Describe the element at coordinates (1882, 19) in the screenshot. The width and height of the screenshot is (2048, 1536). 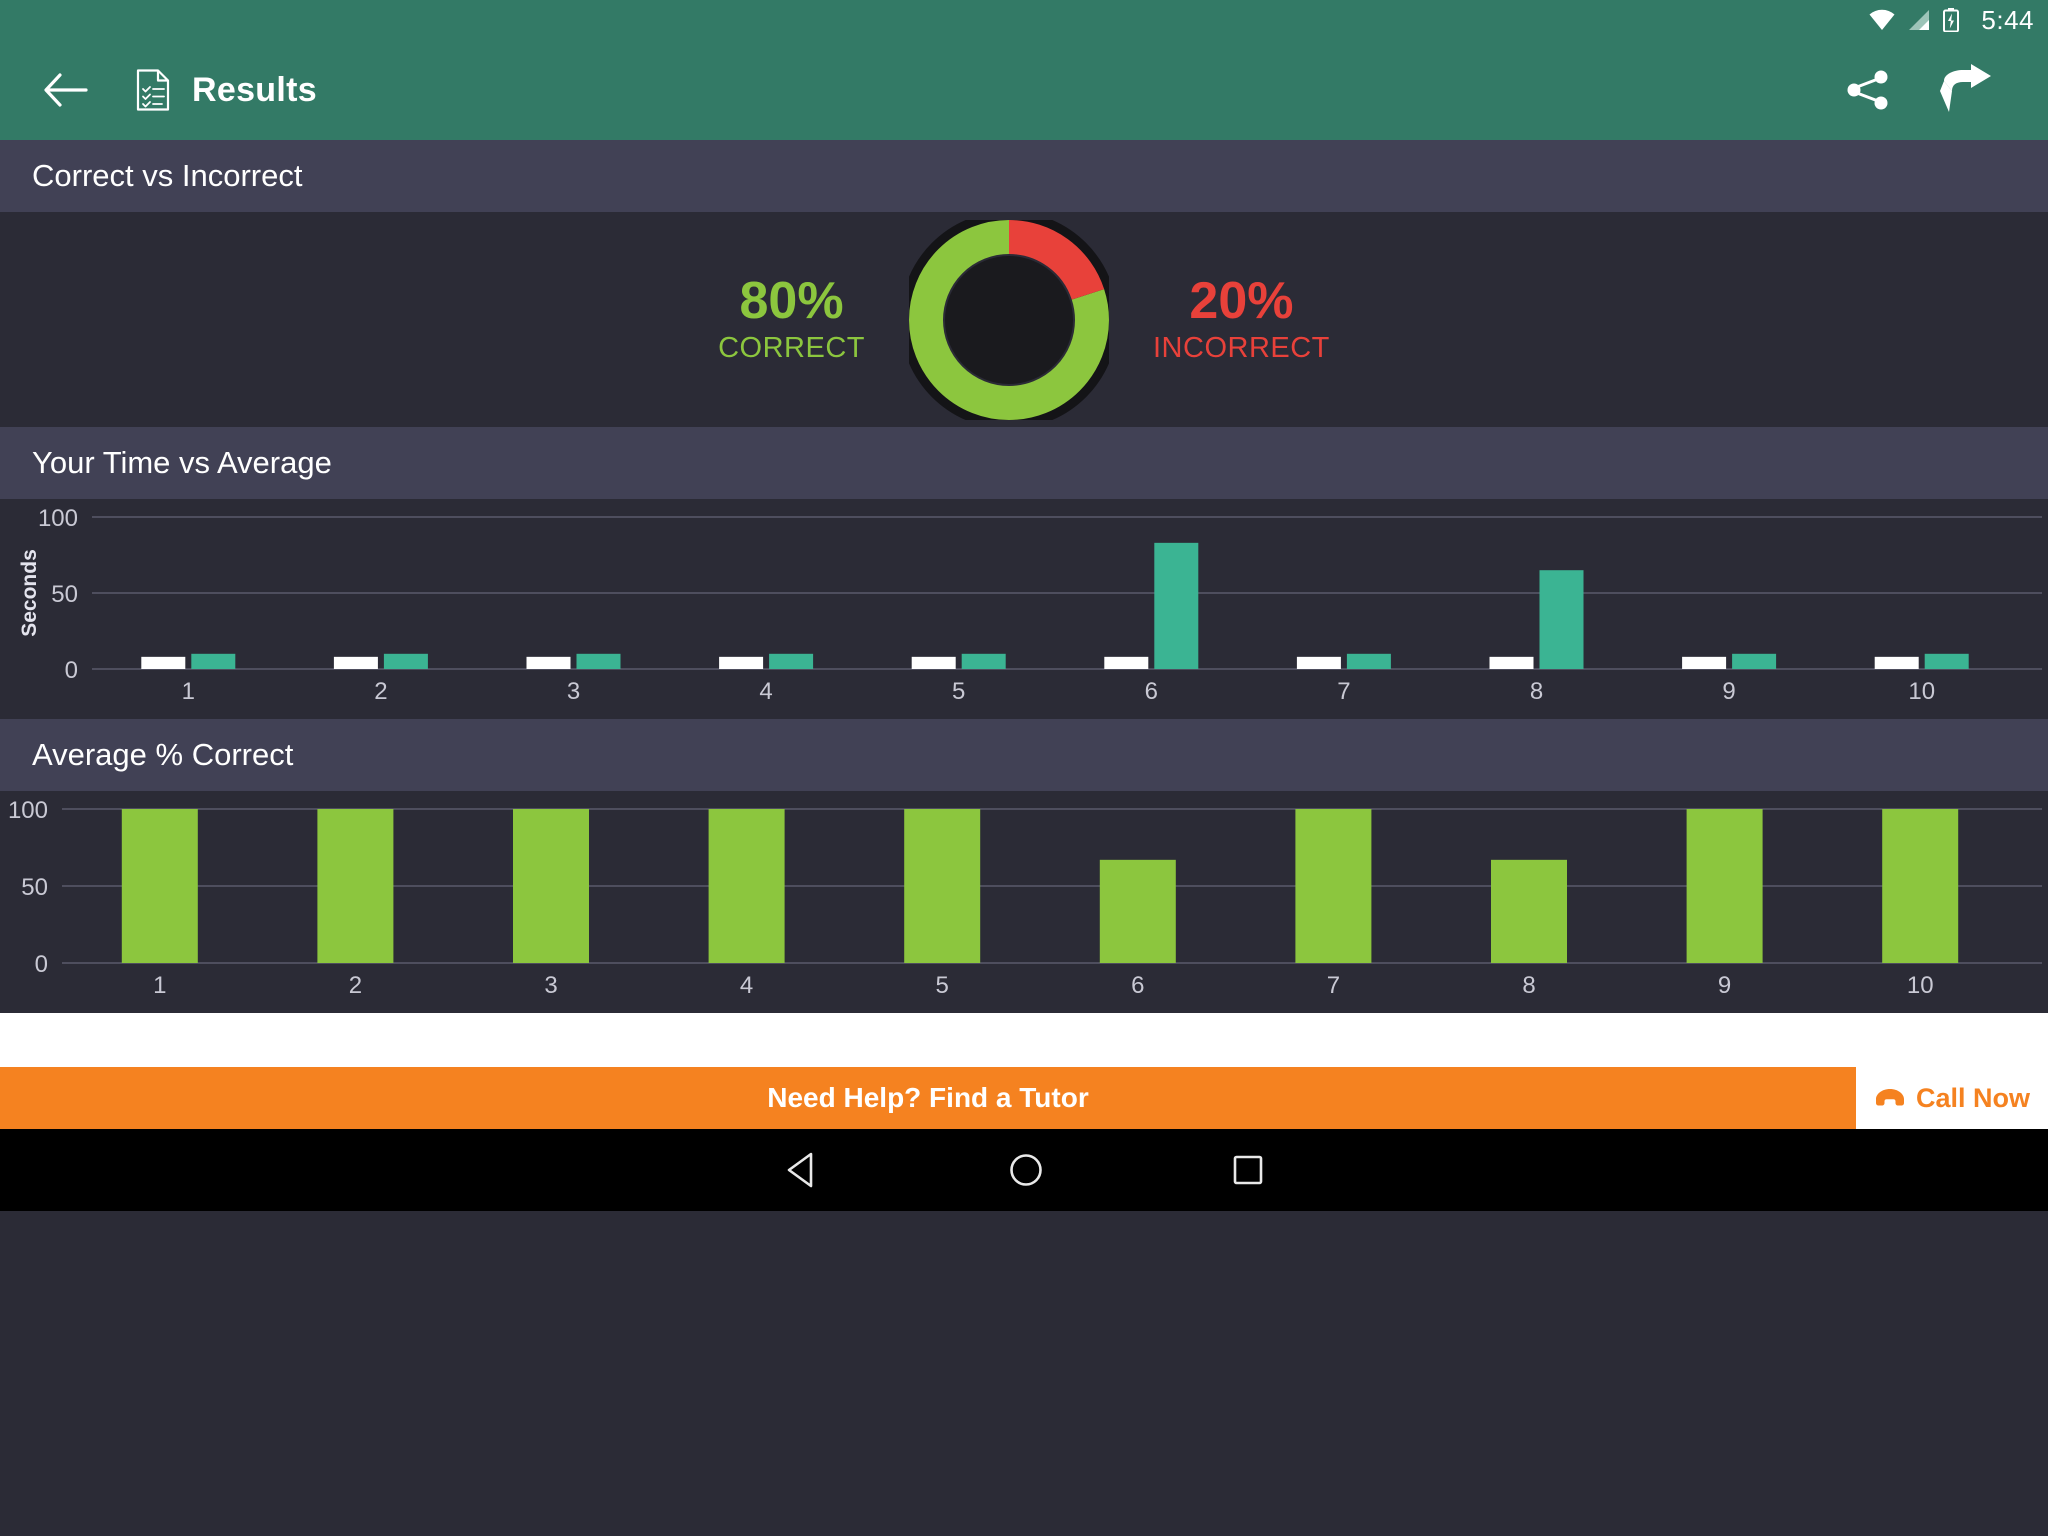
I see `wifi-icon` at that location.